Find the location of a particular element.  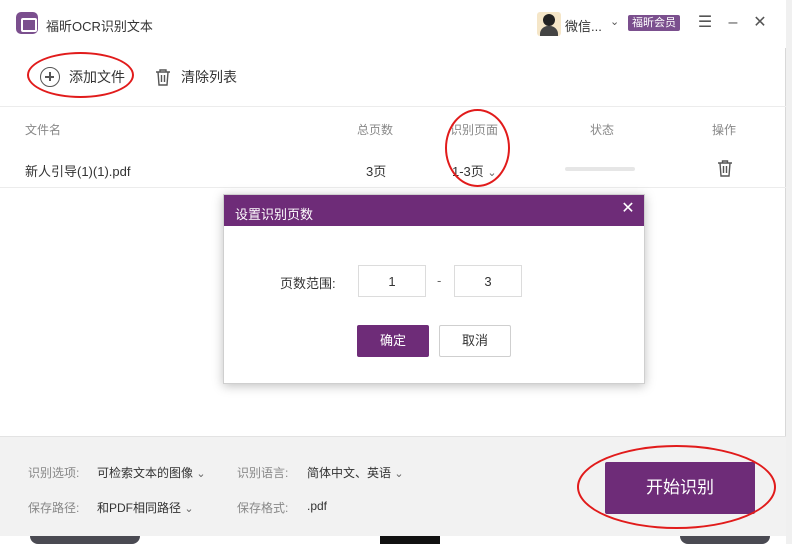

cancel-button: 取消 is located at coordinates (475, 341).